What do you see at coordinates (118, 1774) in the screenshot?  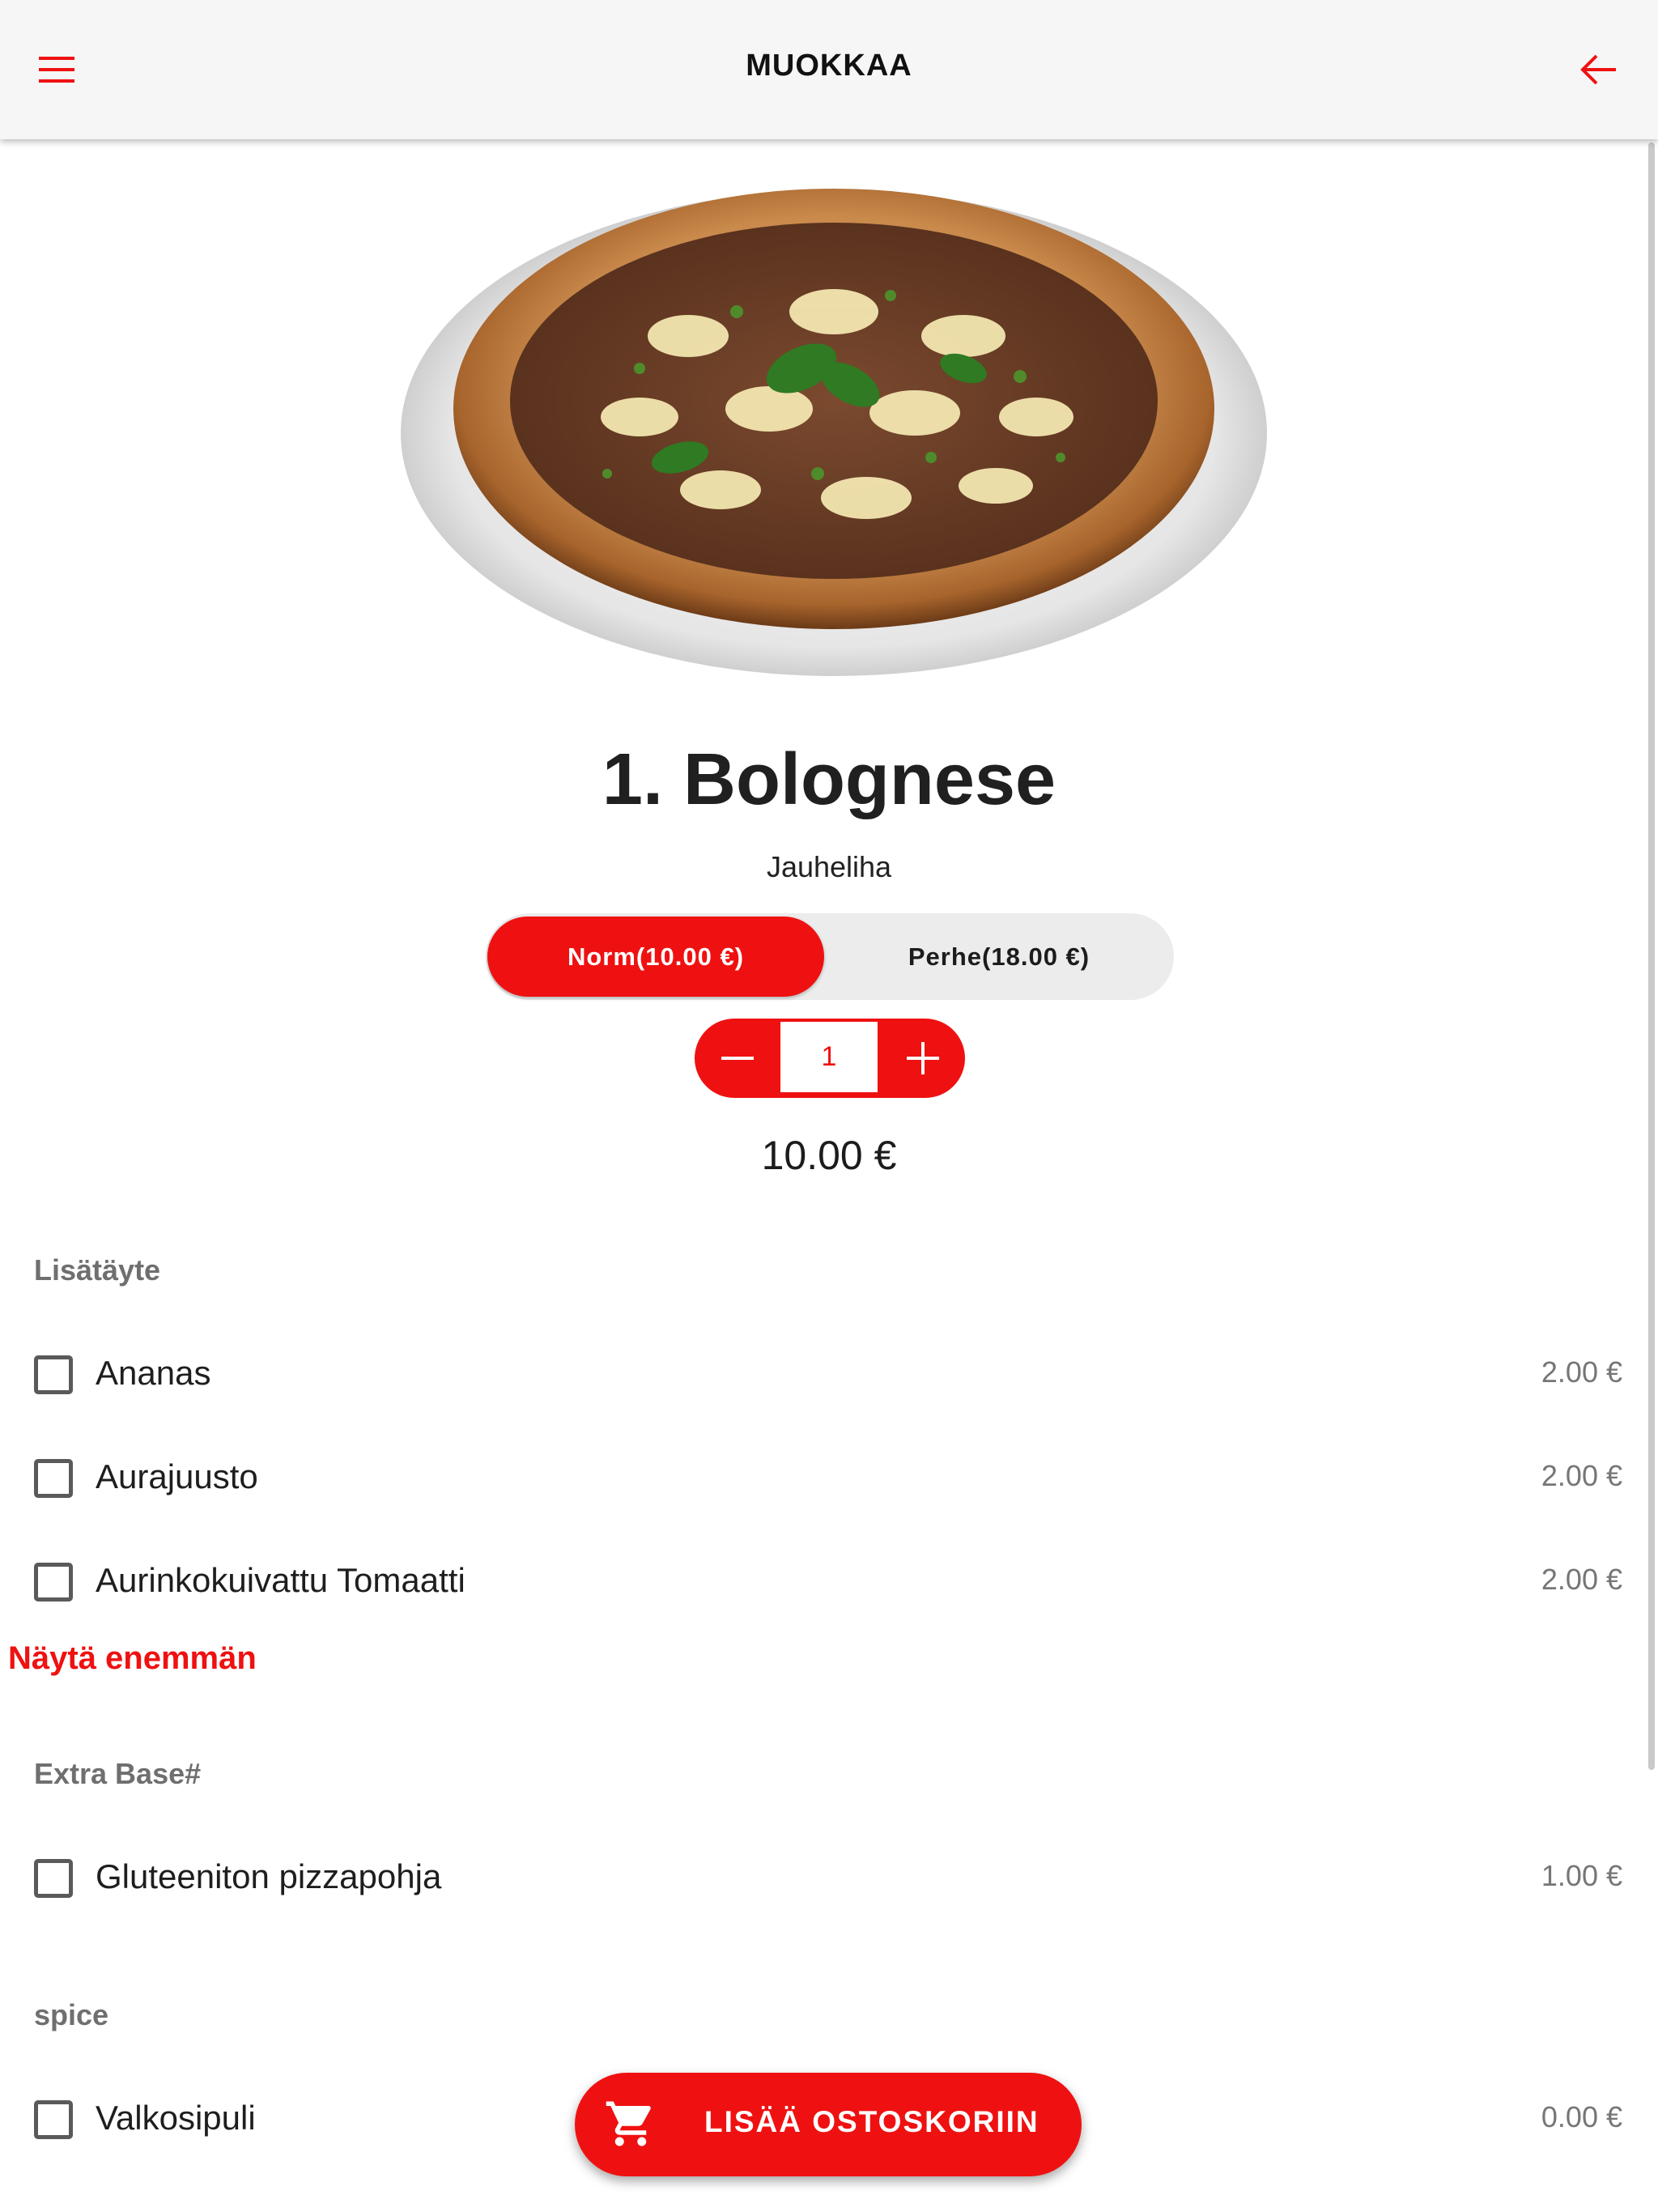 I see `group-title-extra-base: Extra Base#` at bounding box center [118, 1774].